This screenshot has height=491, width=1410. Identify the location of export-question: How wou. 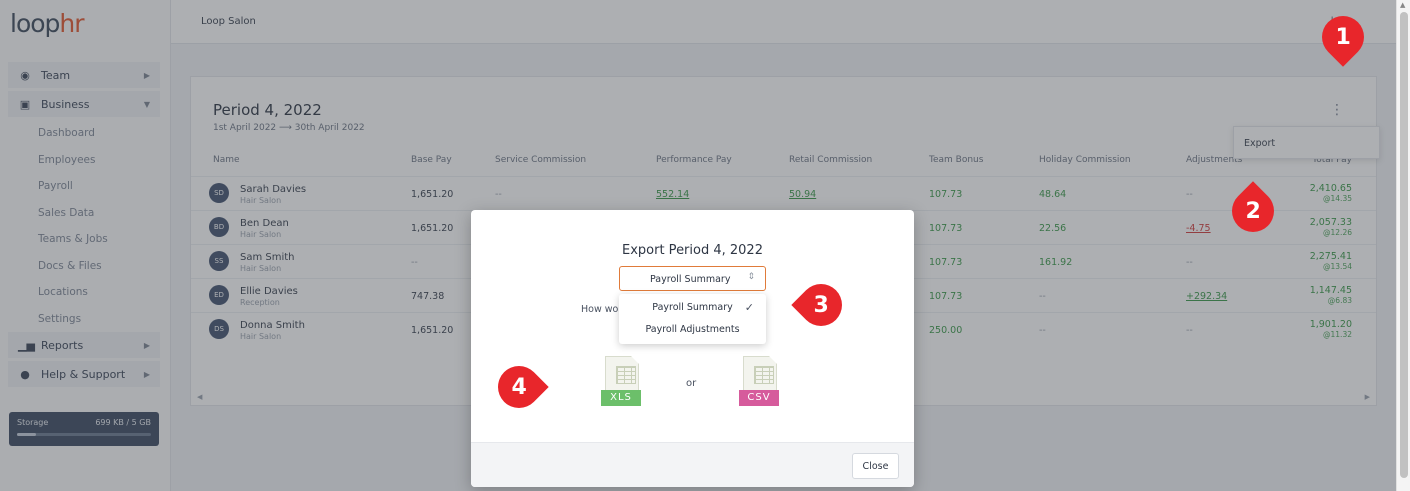
(603, 309).